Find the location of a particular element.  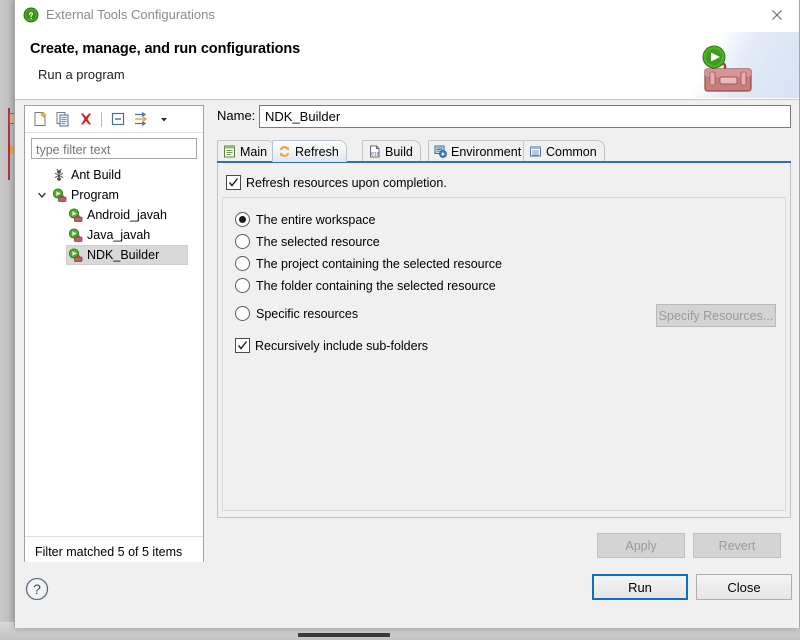

tree-item-android-javah: Android_javah is located at coordinates (114, 215).